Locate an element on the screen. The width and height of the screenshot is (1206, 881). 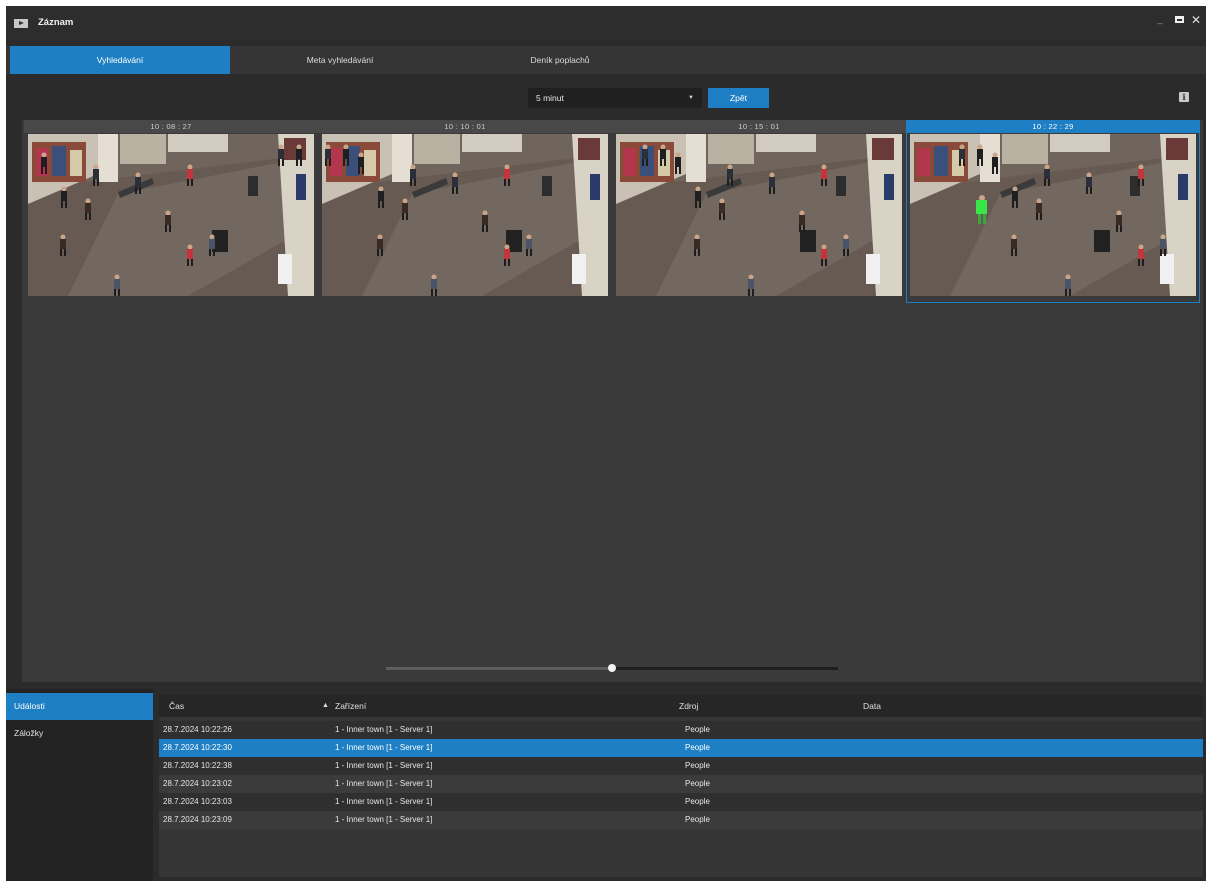
cell-time: 28.7.2024 10:22:30 is located at coordinates (197, 747).